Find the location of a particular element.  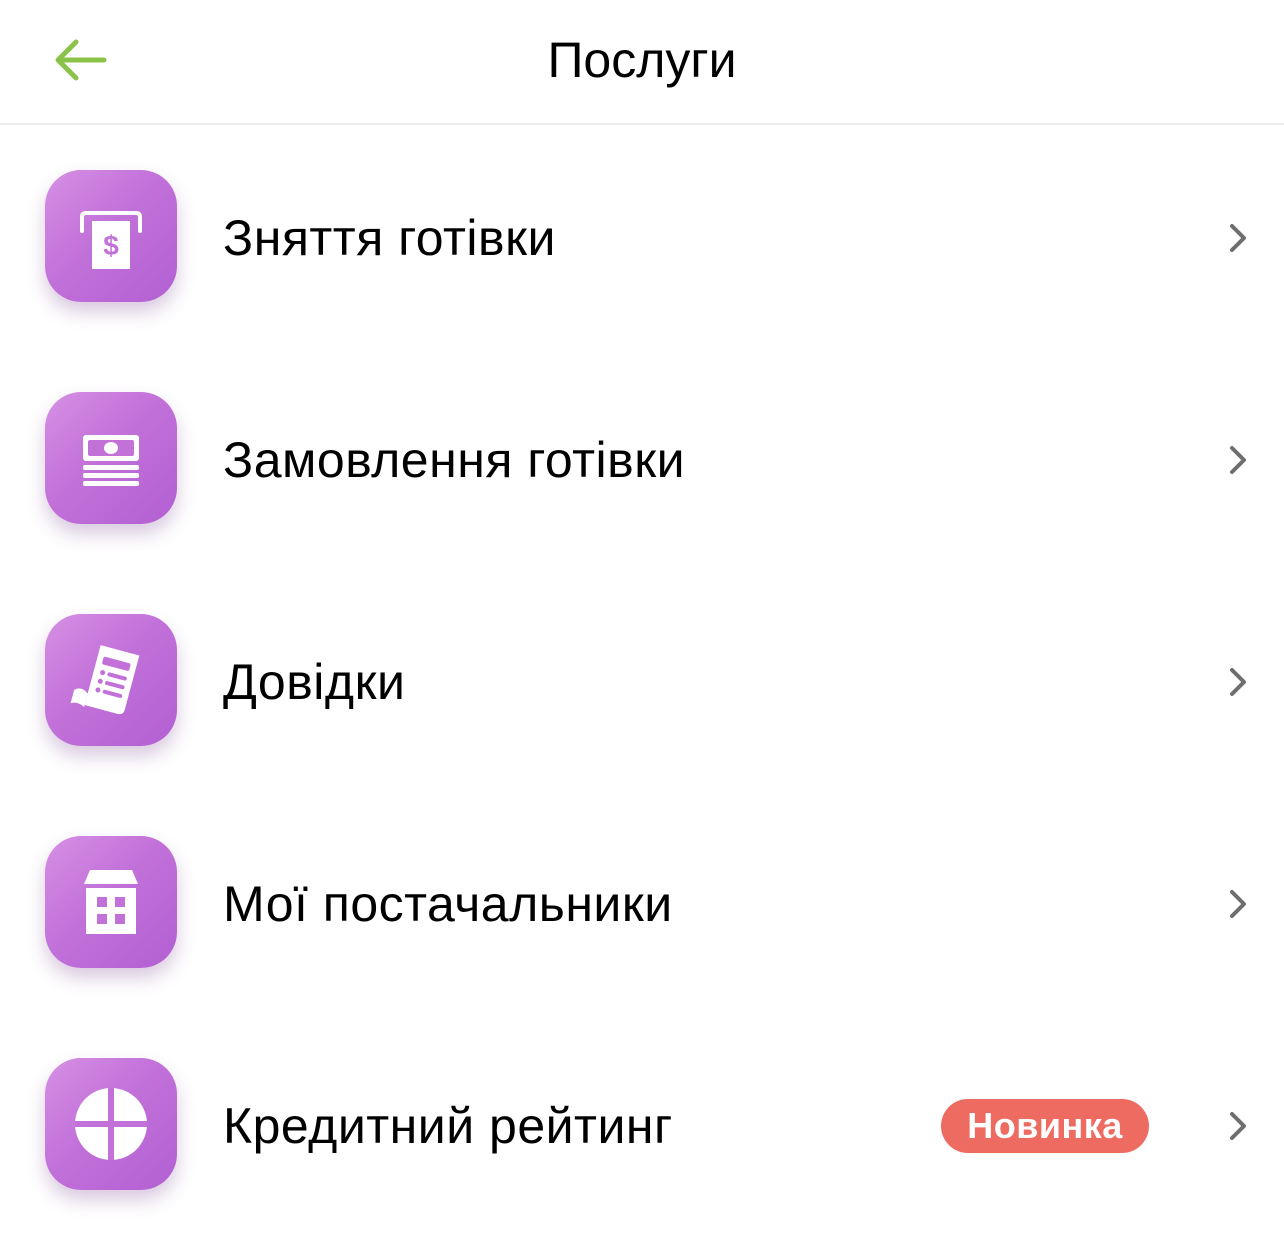

rating-circle-icon is located at coordinates (111, 1124).